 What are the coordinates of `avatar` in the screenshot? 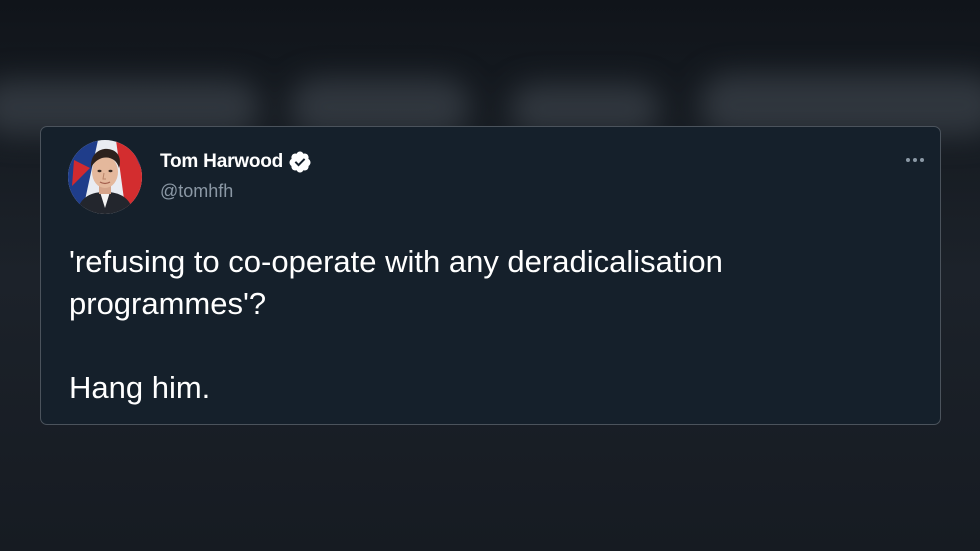 It's located at (105, 177).